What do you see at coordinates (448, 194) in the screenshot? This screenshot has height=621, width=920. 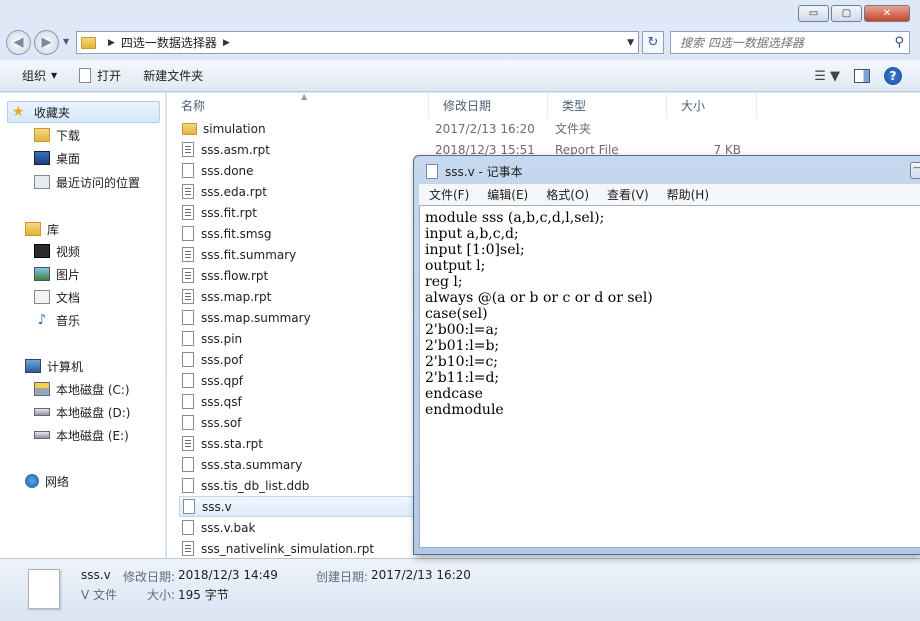 I see `menu-file: 文件(F)` at bounding box center [448, 194].